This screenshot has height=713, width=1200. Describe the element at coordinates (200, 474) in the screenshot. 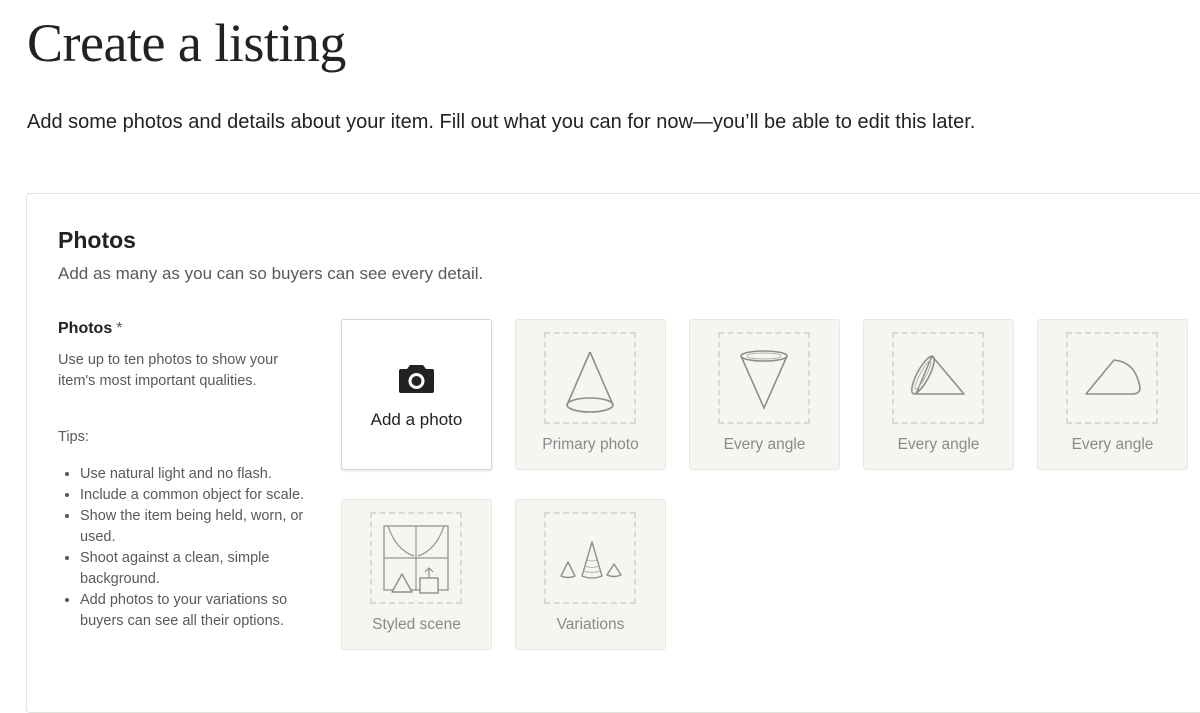

I see `tip-item: Use natural light and no flash.` at that location.